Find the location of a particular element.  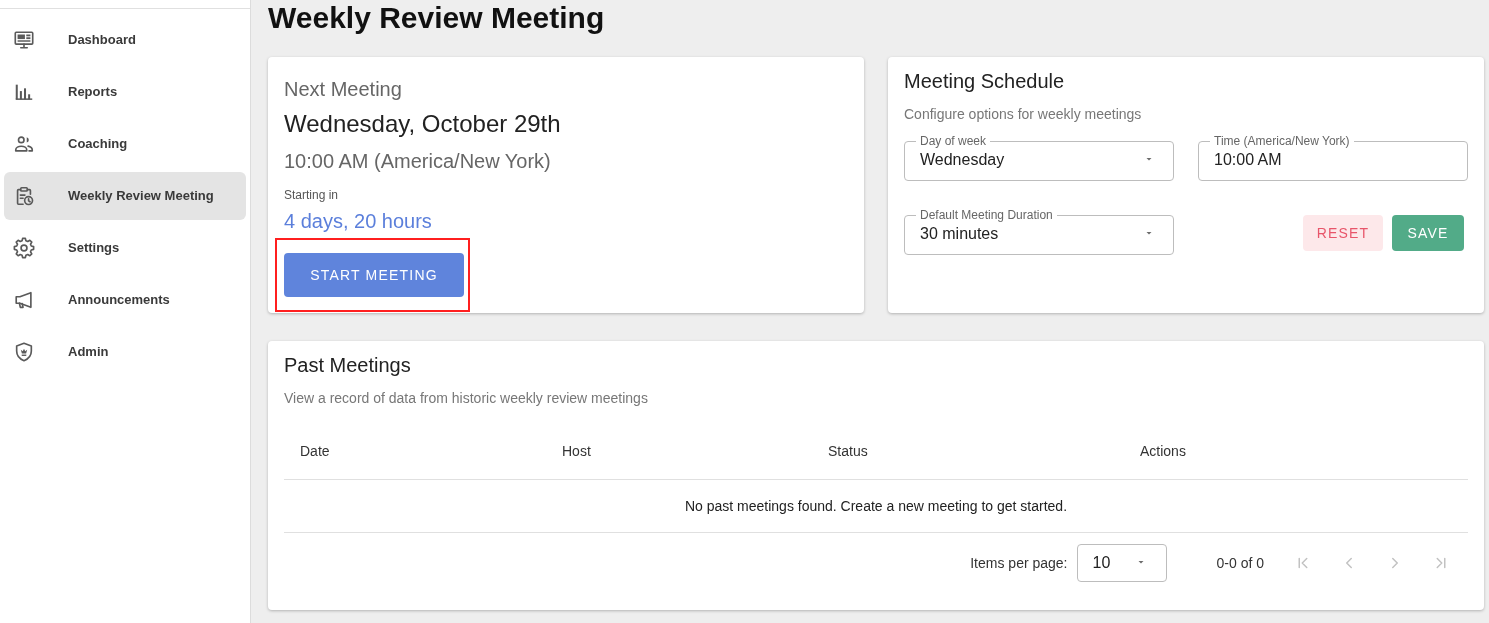

card-heading: Next Meeting is located at coordinates (343, 89).